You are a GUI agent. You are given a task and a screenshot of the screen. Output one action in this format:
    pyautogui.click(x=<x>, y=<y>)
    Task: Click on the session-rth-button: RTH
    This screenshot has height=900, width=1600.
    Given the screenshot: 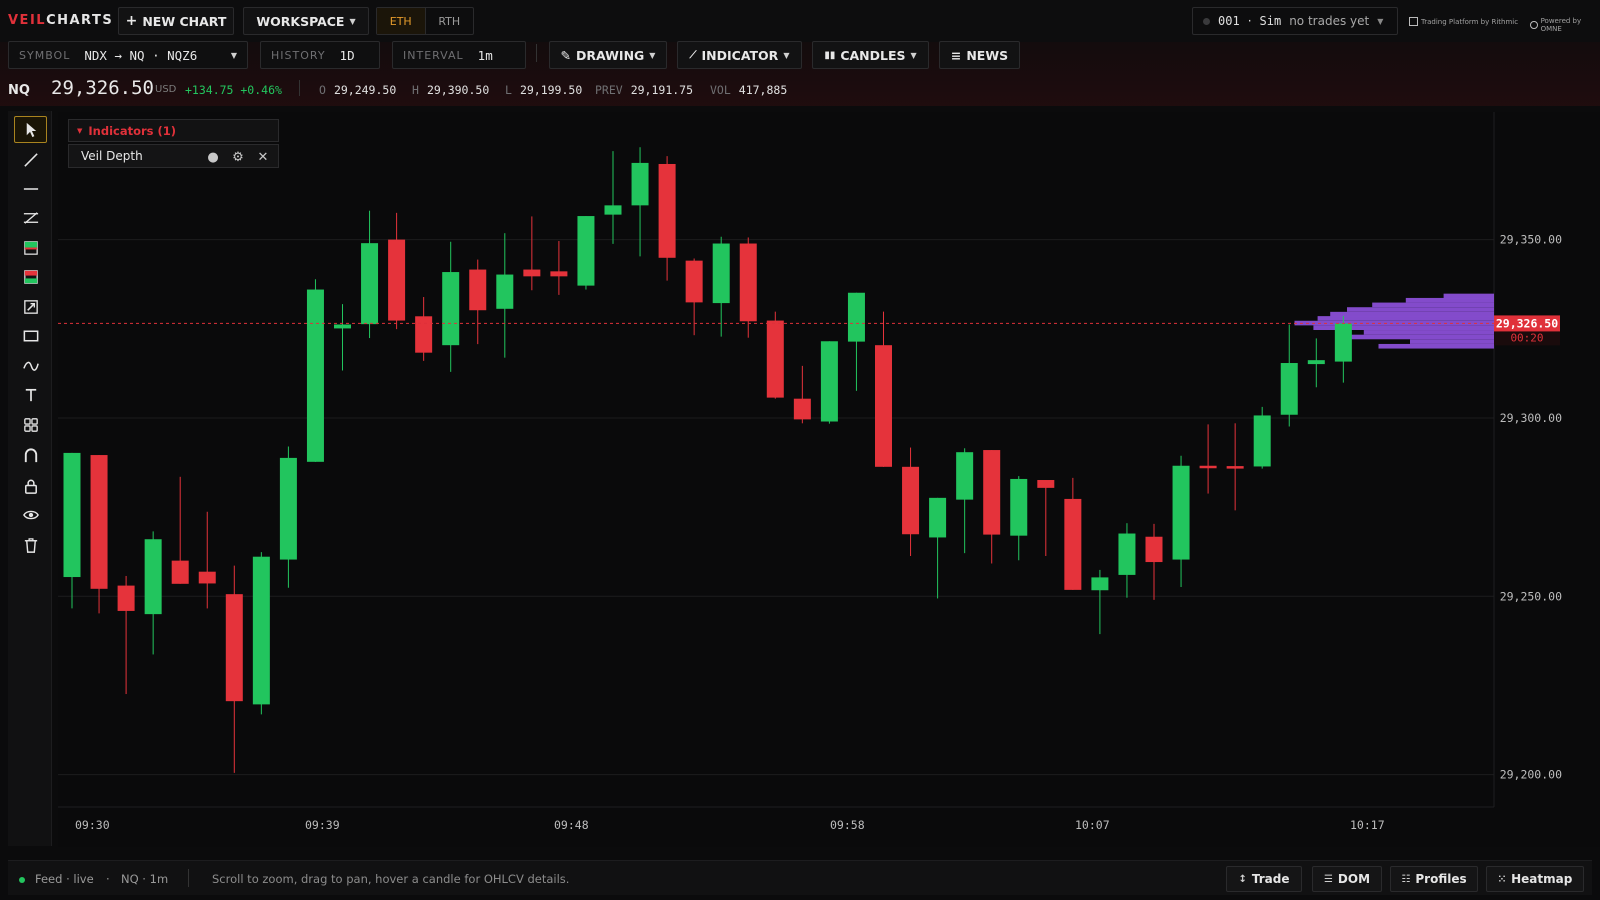 What is the action you would take?
    pyautogui.click(x=450, y=21)
    